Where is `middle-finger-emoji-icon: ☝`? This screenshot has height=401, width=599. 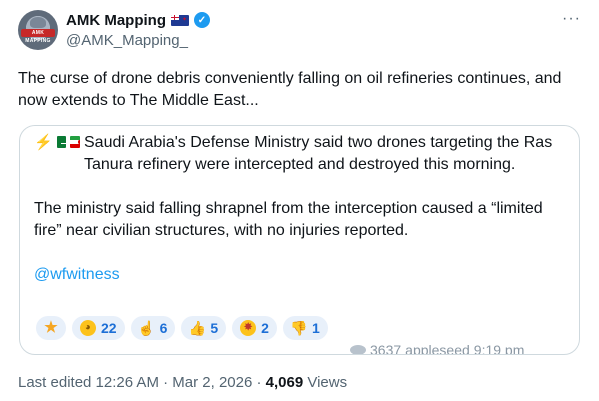 middle-finger-emoji-icon: ☝ is located at coordinates (146, 328).